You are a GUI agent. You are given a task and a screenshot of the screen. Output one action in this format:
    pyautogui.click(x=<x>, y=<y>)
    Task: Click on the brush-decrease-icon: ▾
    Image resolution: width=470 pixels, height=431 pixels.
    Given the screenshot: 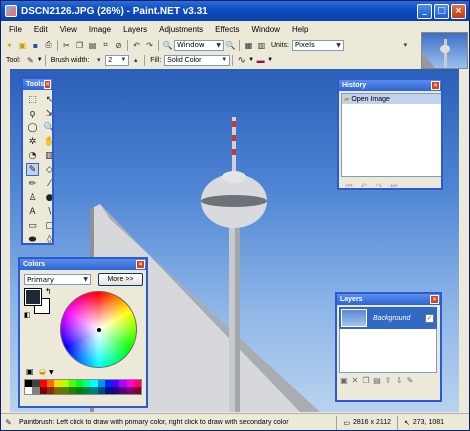 What is the action you would take?
    pyautogui.click(x=98, y=60)
    